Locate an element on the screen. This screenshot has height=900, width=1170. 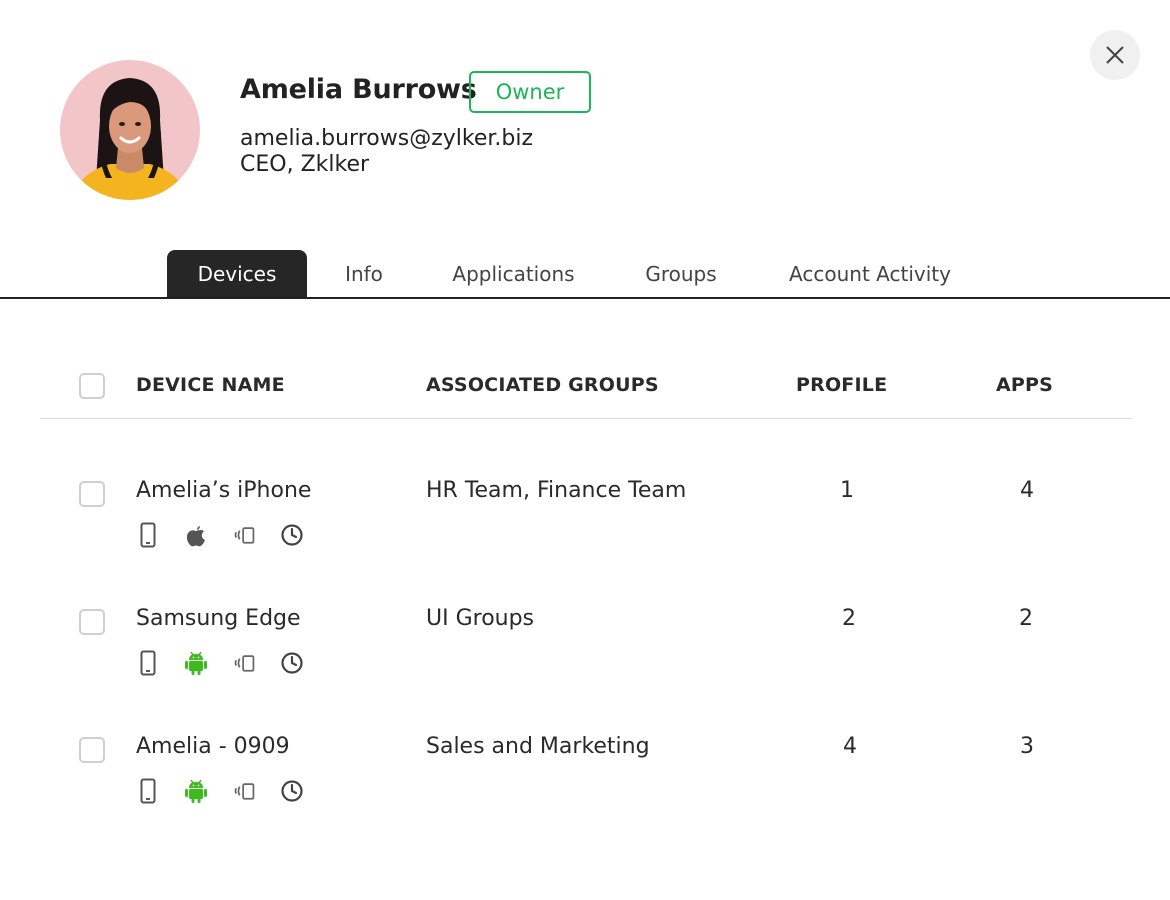
role-badge: Owner is located at coordinates (530, 92).